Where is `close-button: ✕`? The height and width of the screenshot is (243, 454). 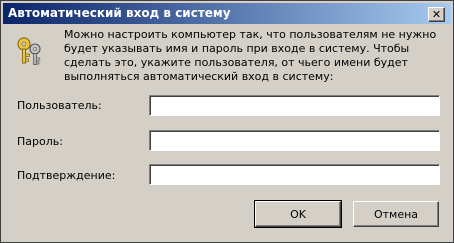 close-button: ✕ is located at coordinates (436, 14).